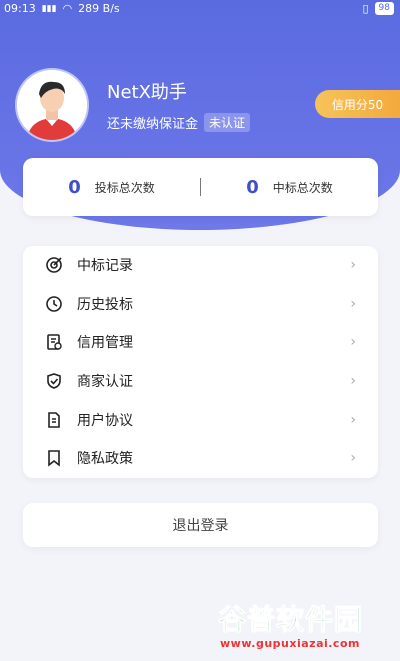 This screenshot has height=661, width=400. What do you see at coordinates (54, 342) in the screenshot?
I see `credit-doc-icon` at bounding box center [54, 342].